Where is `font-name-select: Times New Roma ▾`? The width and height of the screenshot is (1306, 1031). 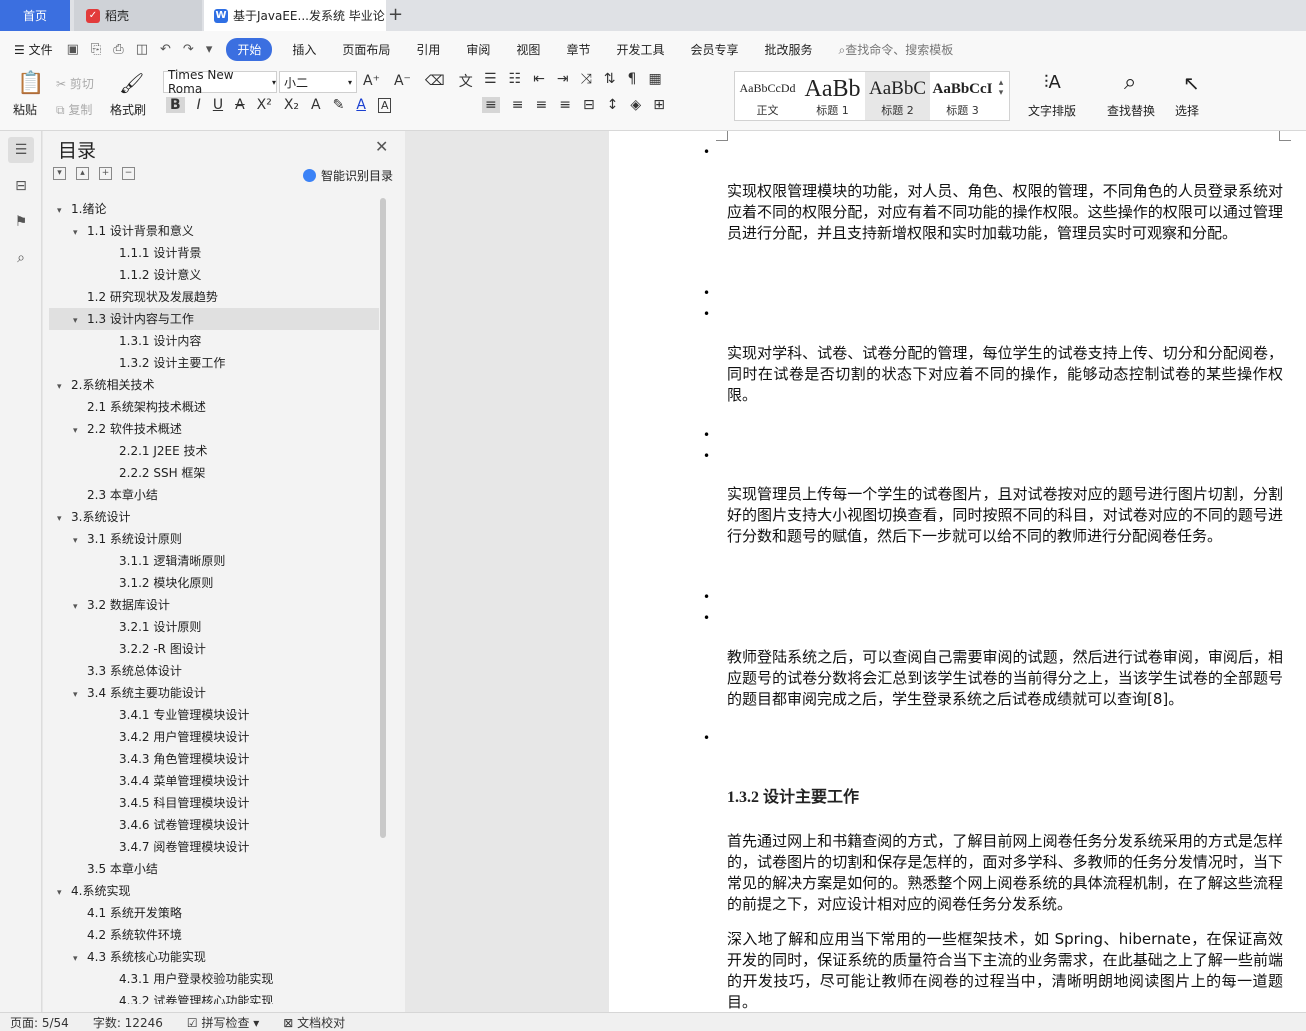
font-name-select: Times New Roma ▾ is located at coordinates (220, 82).